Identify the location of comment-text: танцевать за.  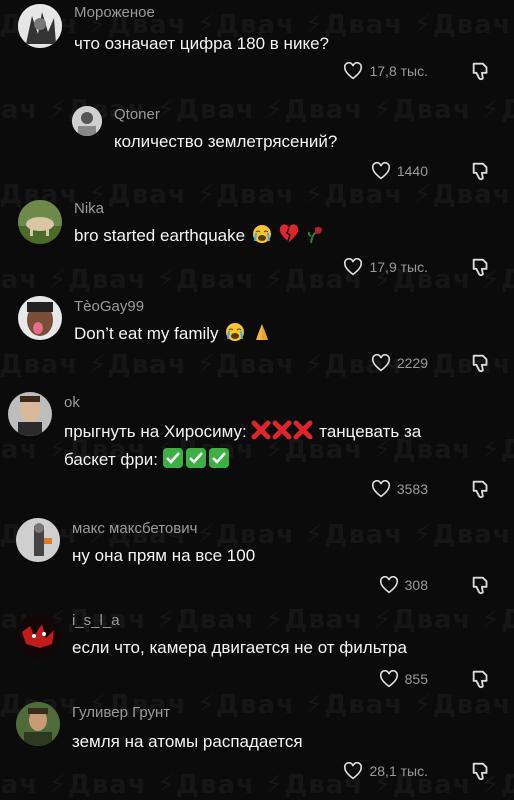
(370, 431).